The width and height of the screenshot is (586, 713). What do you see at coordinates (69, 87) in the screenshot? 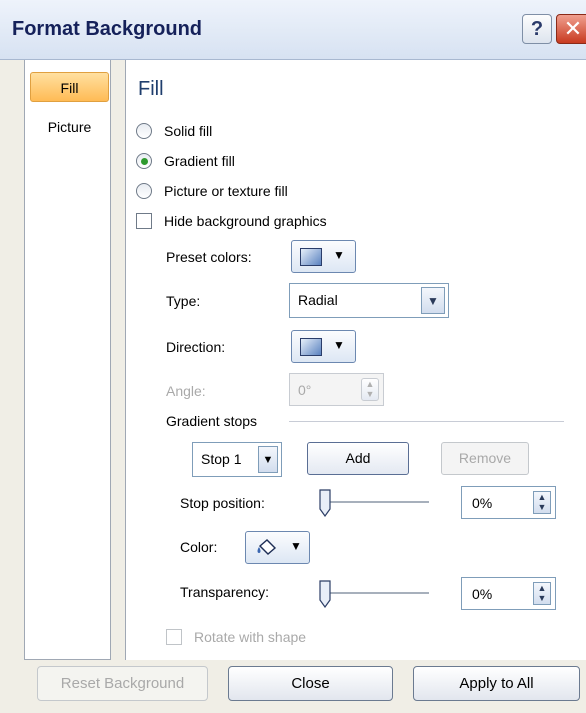
I see `nav-item-fill: Fill` at bounding box center [69, 87].